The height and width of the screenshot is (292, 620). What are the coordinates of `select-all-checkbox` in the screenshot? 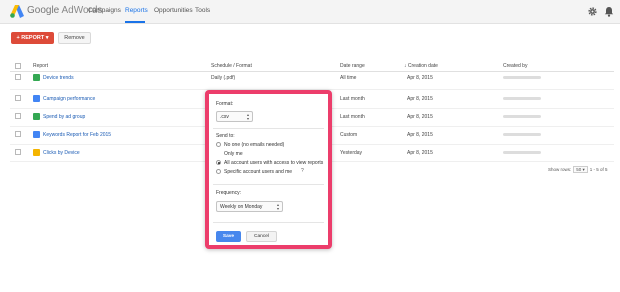 It's located at (18, 66).